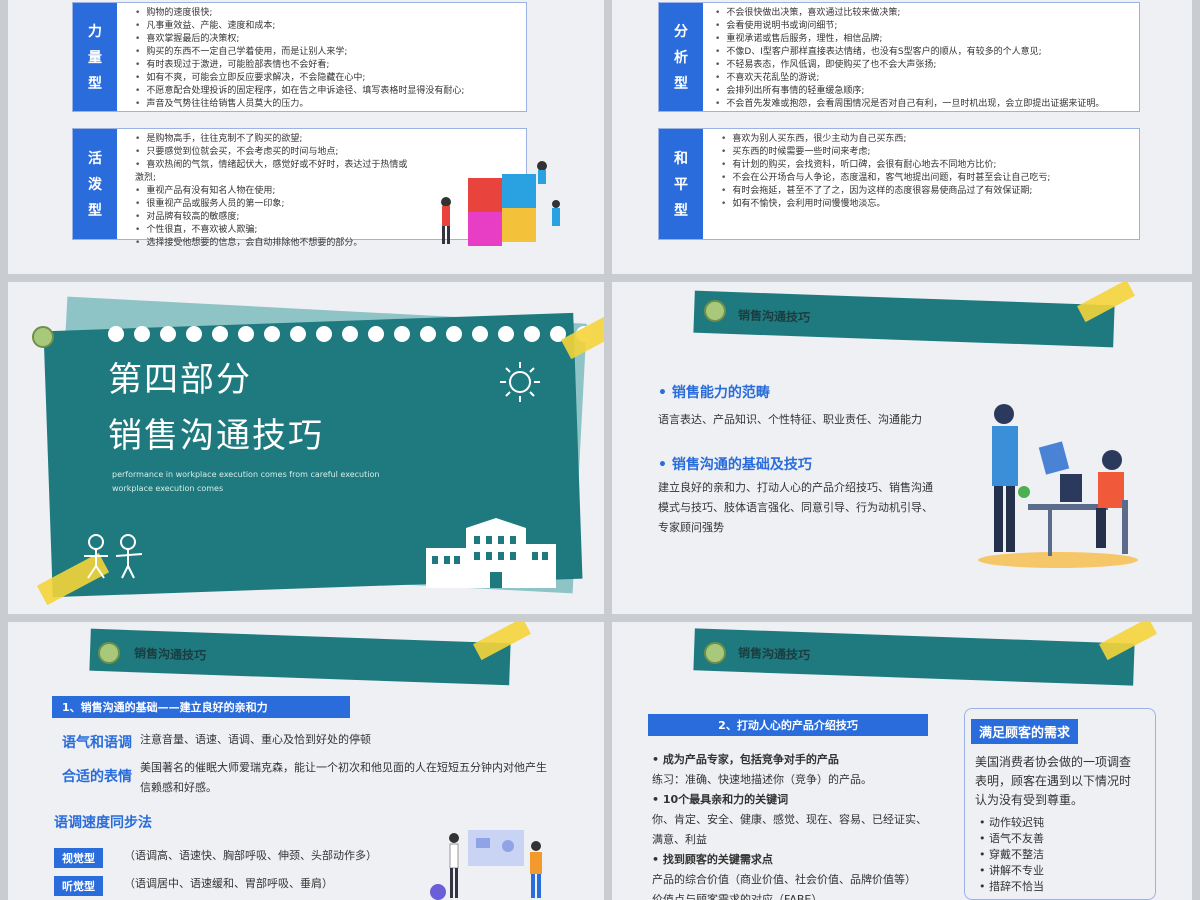  Describe the element at coordinates (1016, 838) in the screenshot. I see `list-item-text: 语气不友善` at that location.